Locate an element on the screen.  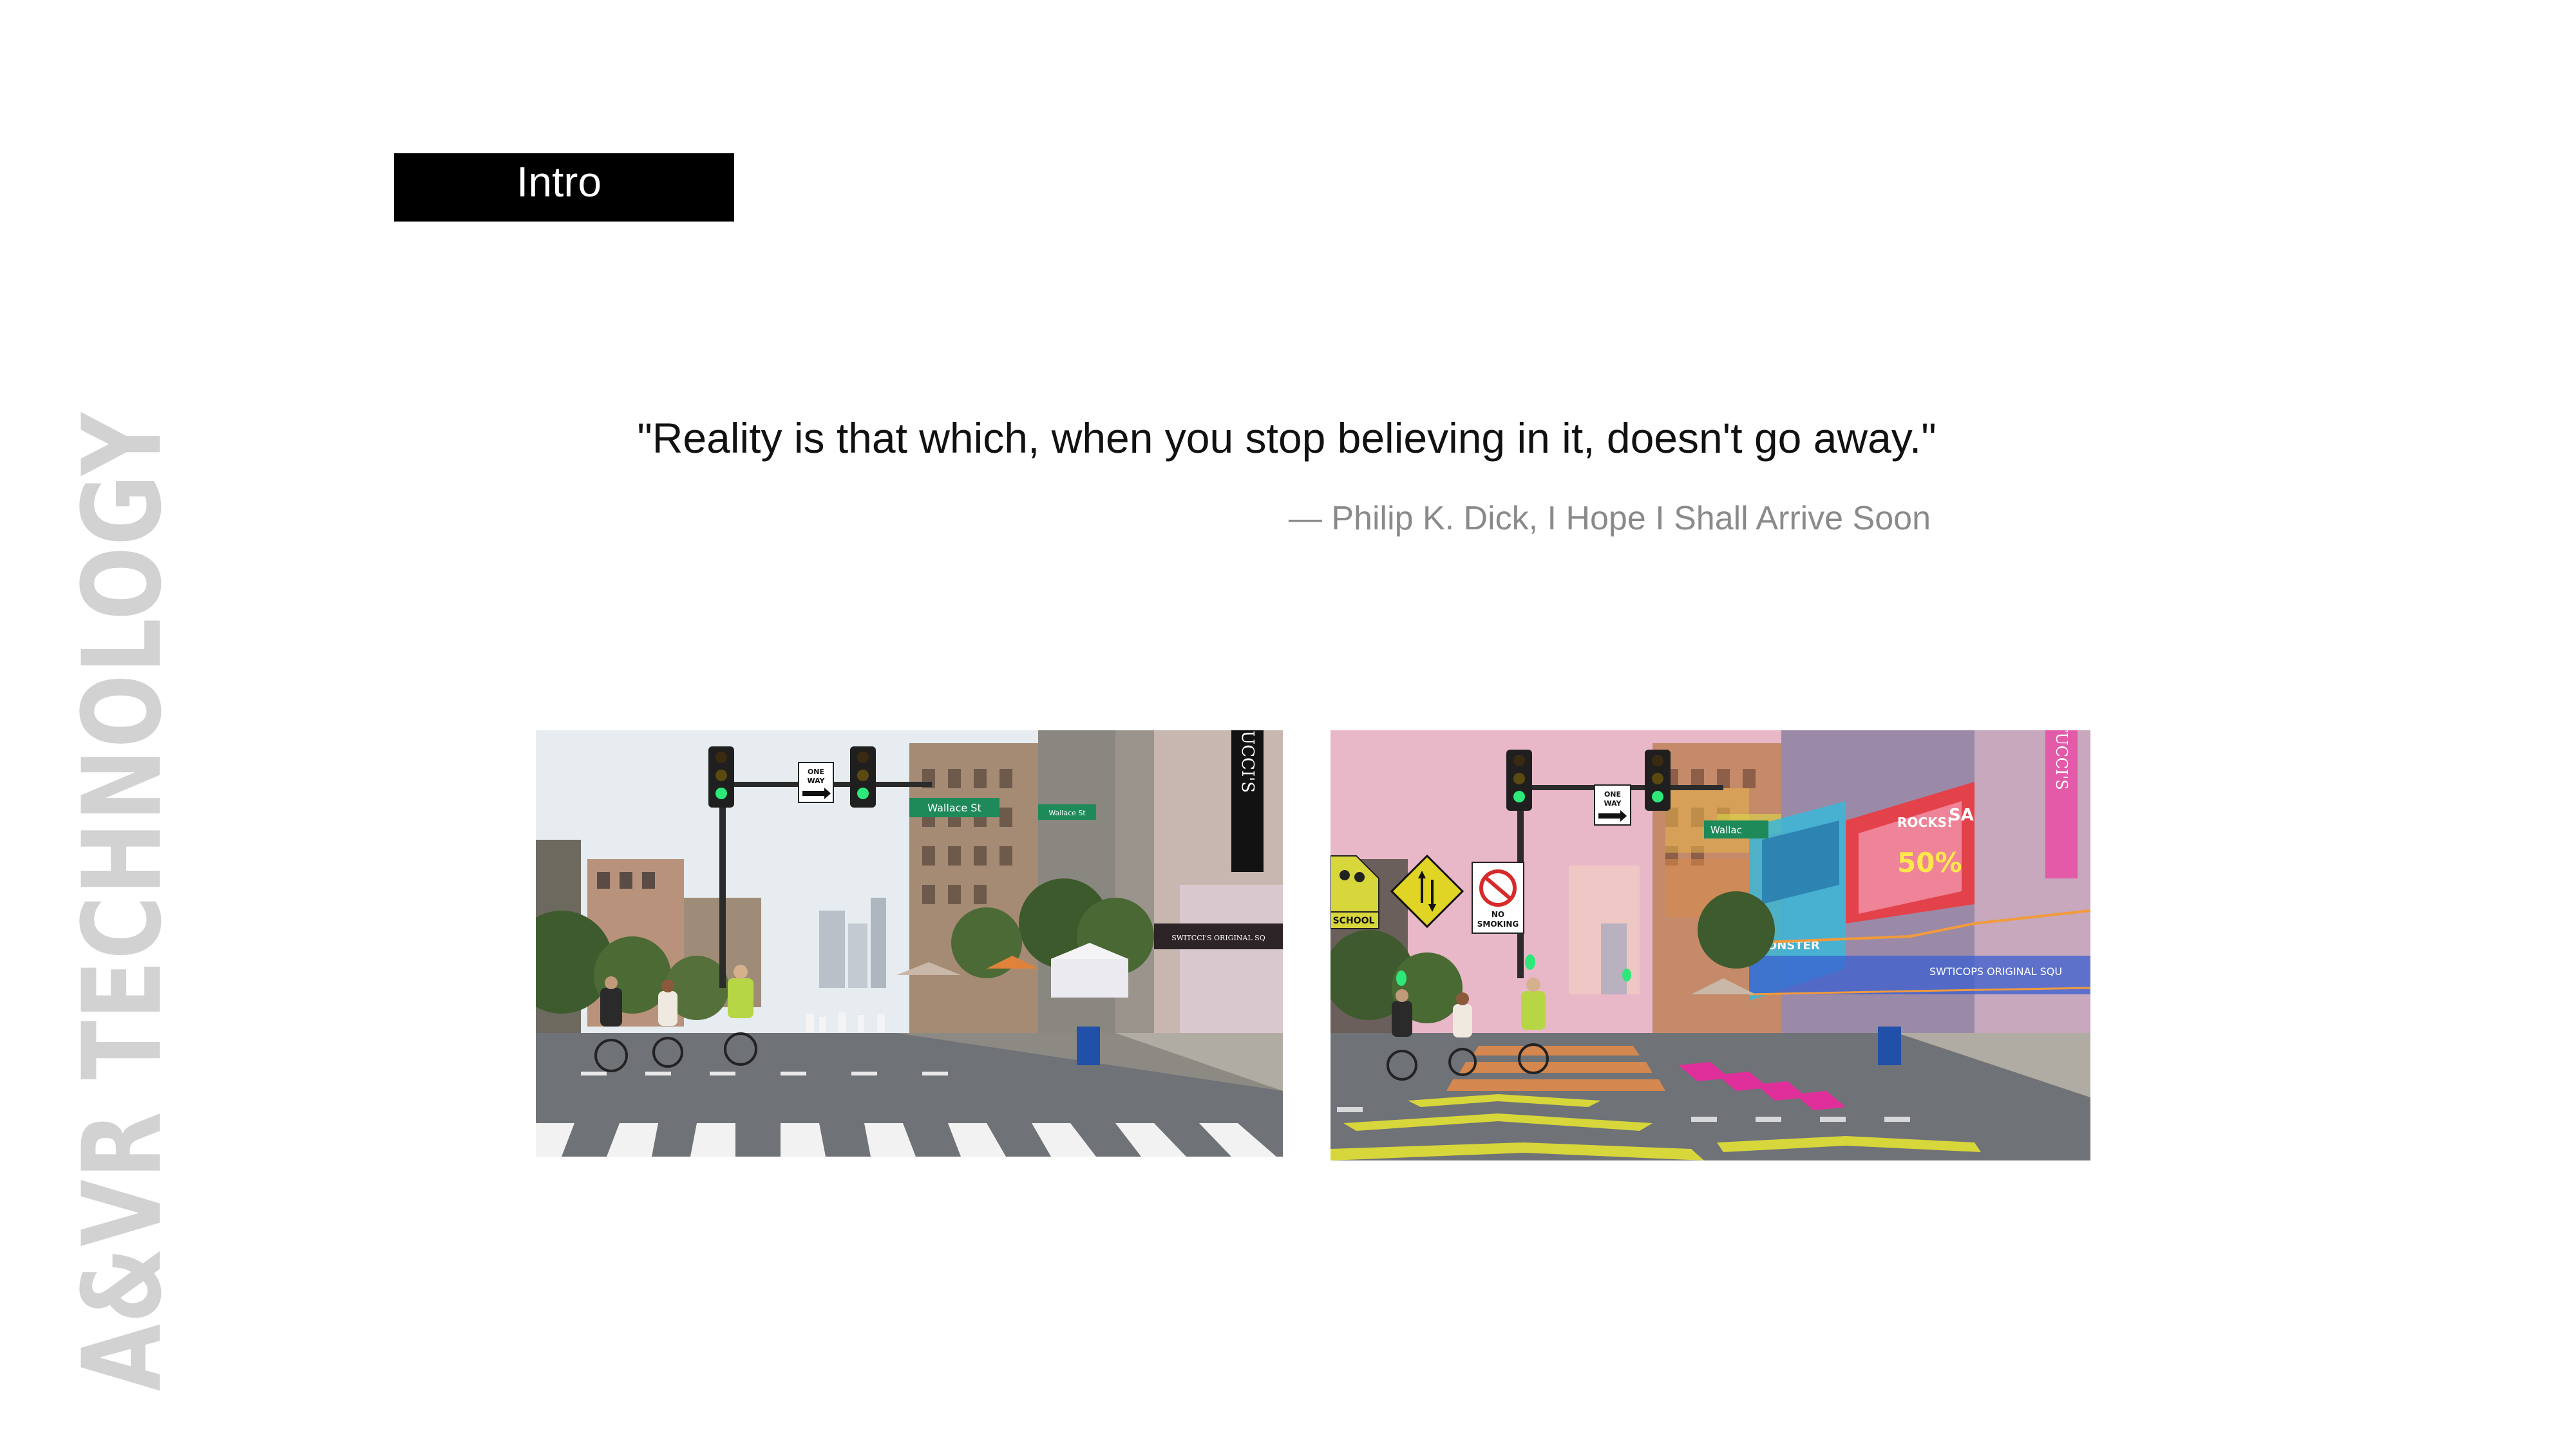
no-smoking-sign-line2: SMOKING is located at coordinates (1498, 924).